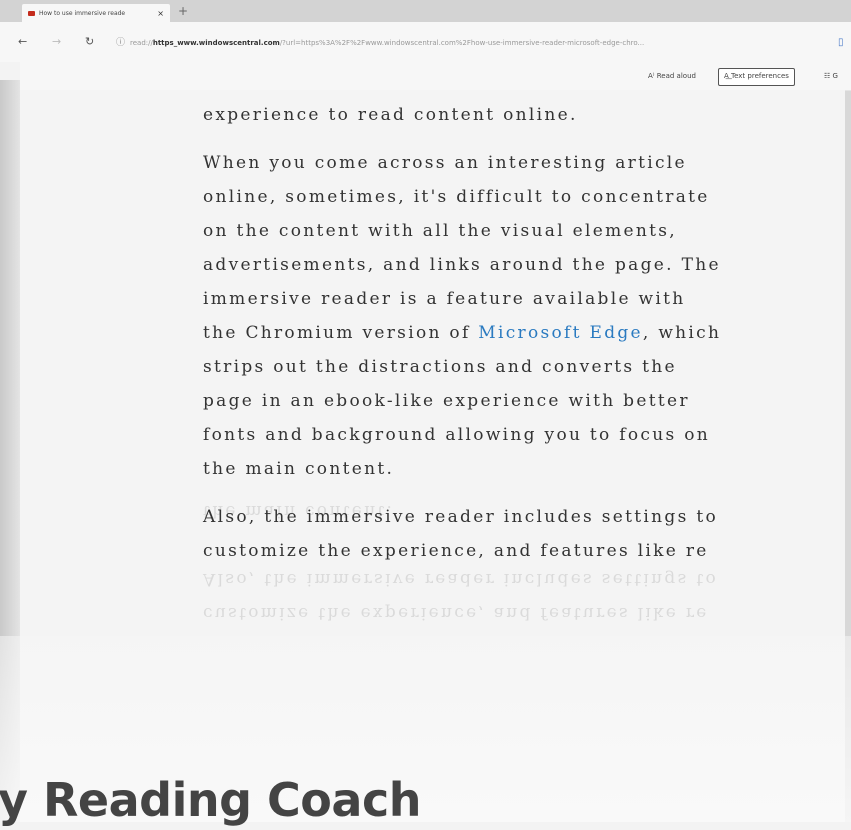 Image resolution: width=851 pixels, height=830 pixels. Describe the element at coordinates (183, 11) in the screenshot. I see `new-tab-button: +` at that location.